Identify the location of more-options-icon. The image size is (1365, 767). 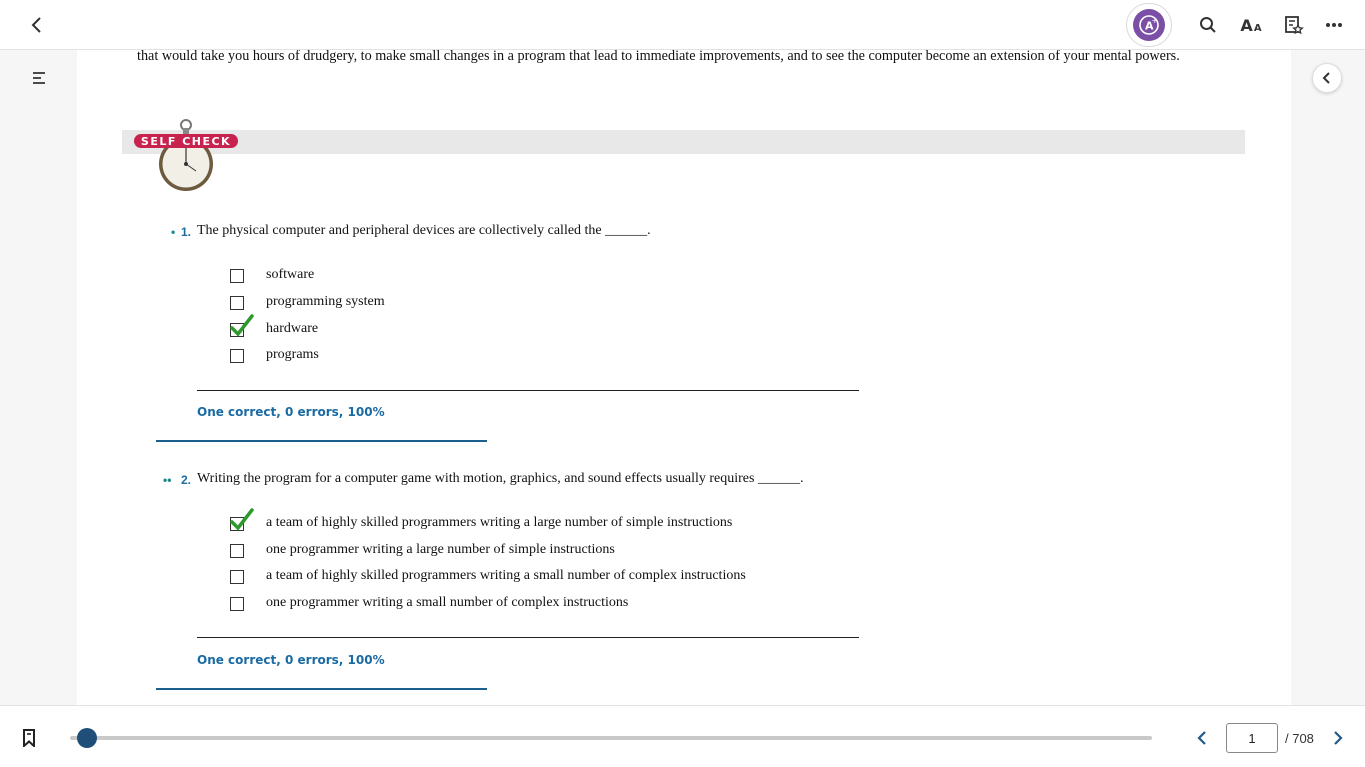
(1334, 25).